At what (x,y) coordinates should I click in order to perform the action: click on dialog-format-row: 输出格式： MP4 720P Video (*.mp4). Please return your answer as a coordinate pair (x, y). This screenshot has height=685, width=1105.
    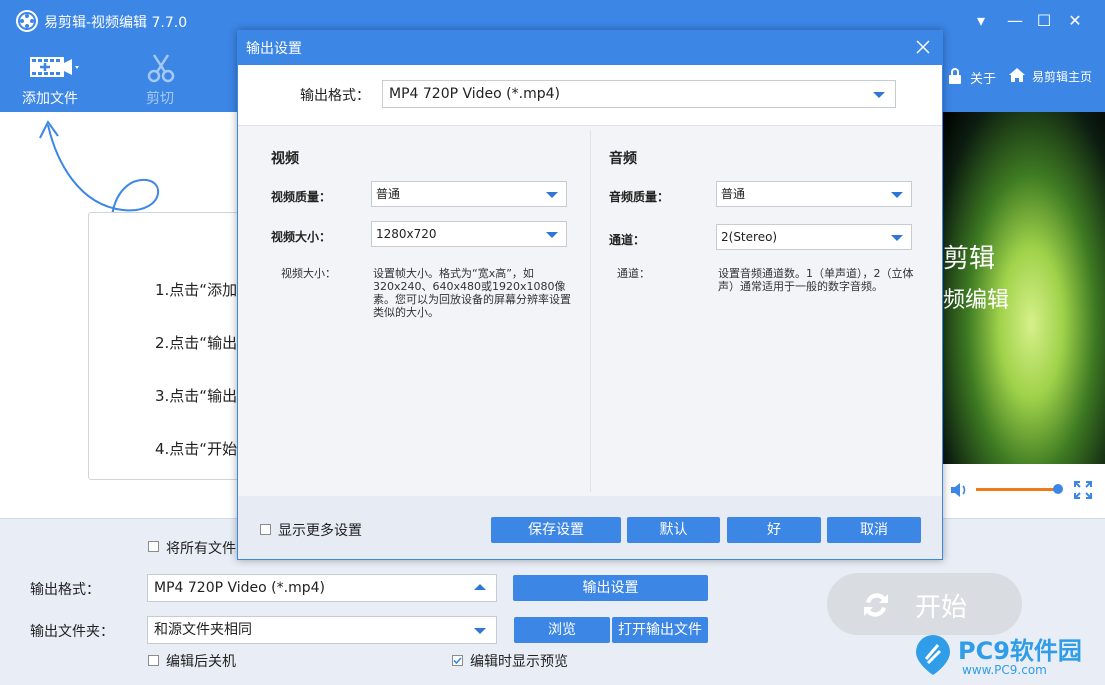
    Looking at the image, I should click on (590, 95).